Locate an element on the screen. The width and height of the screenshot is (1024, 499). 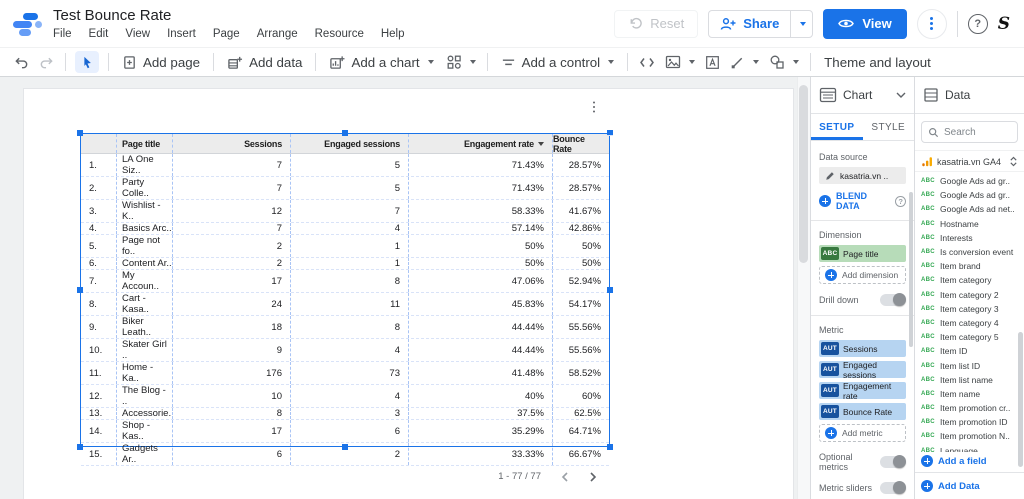
menu-item-page: Page is located at coordinates (226, 34).